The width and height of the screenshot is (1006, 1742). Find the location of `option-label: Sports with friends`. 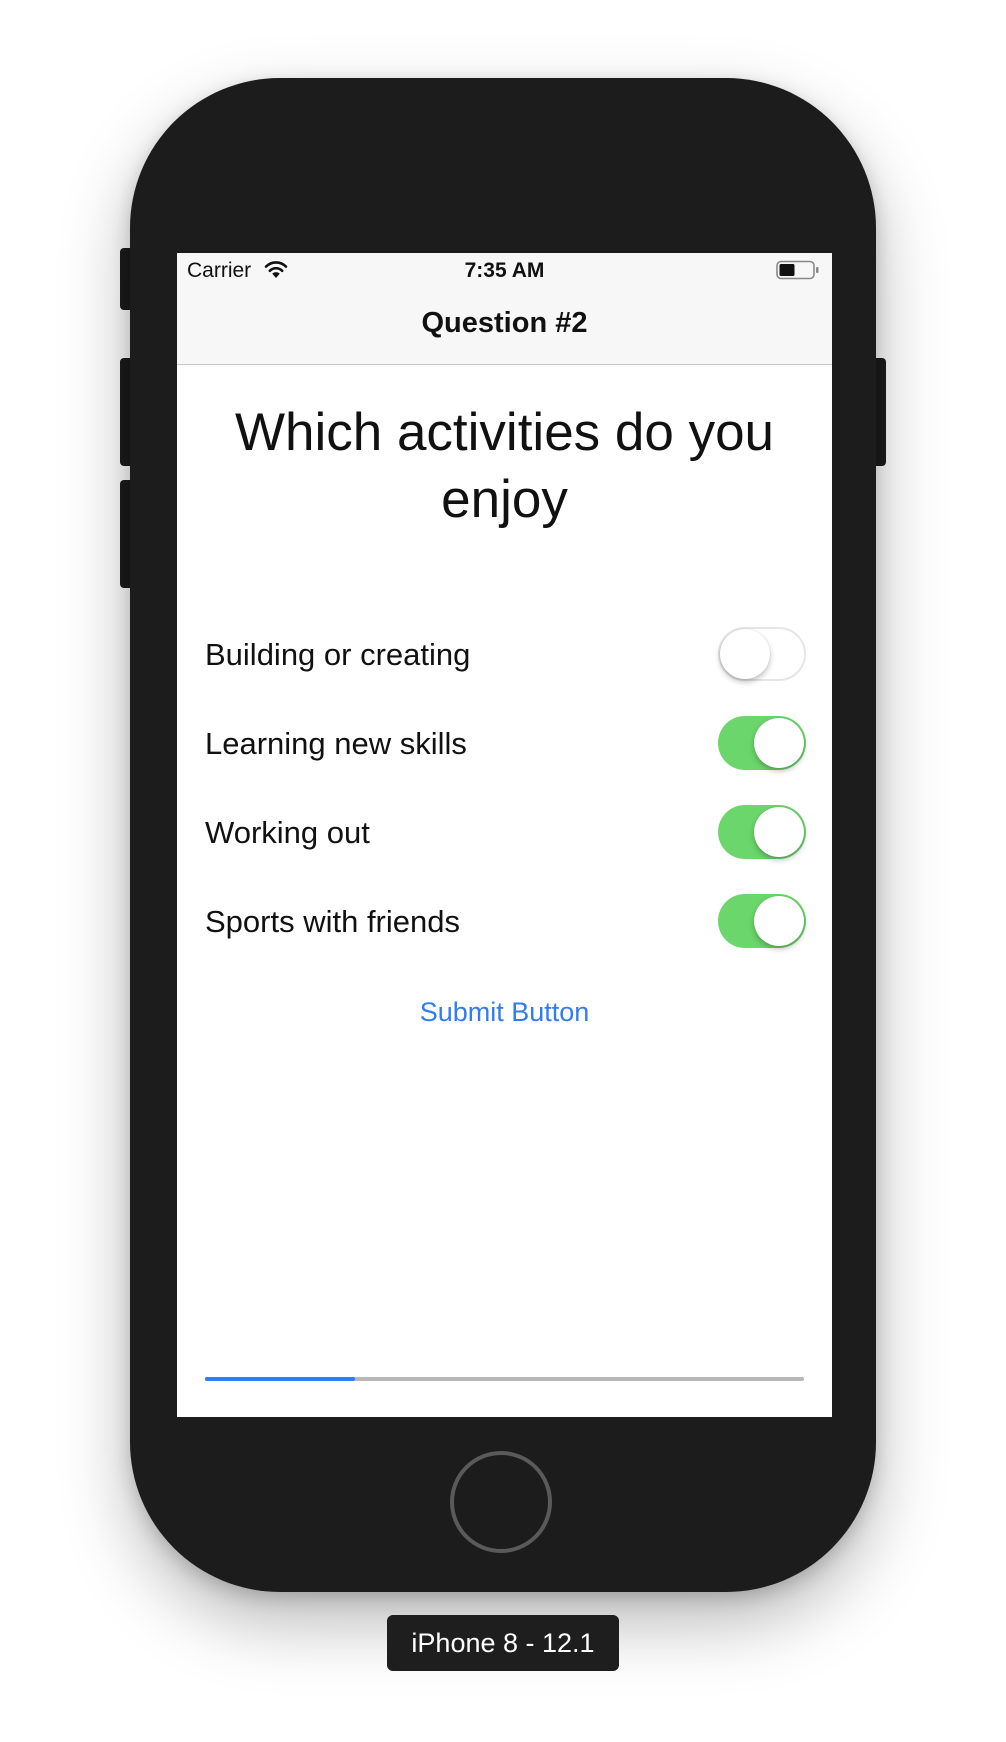

option-label: Sports with friends is located at coordinates (332, 921).